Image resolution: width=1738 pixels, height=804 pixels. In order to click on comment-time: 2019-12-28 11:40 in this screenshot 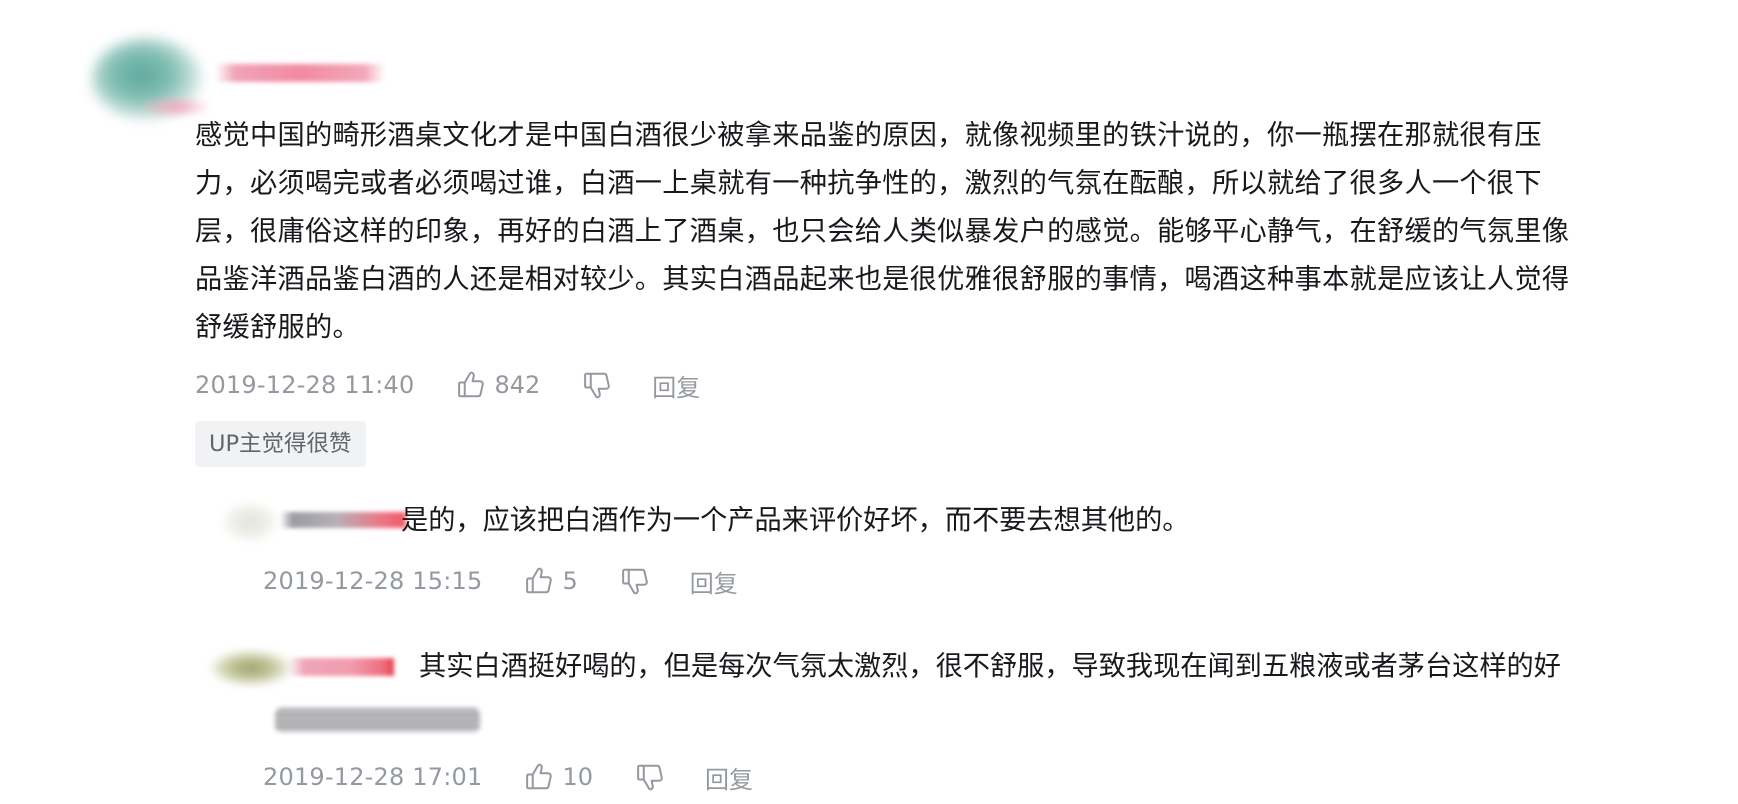, I will do `click(305, 385)`.